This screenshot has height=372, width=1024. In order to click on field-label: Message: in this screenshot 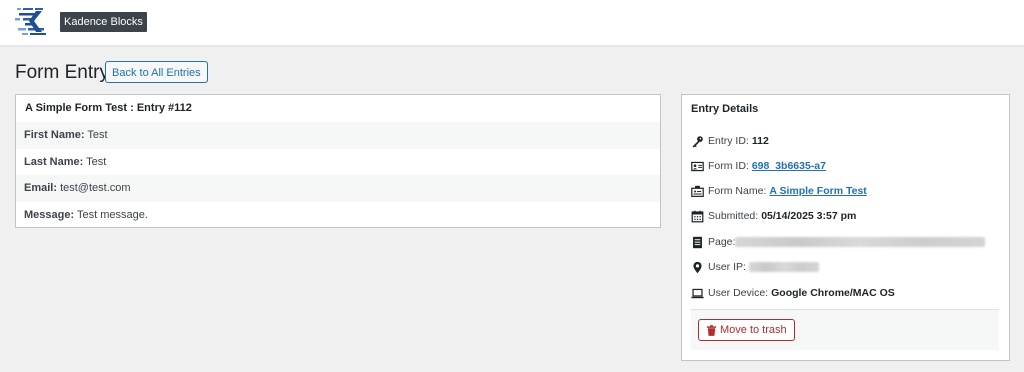, I will do `click(49, 214)`.